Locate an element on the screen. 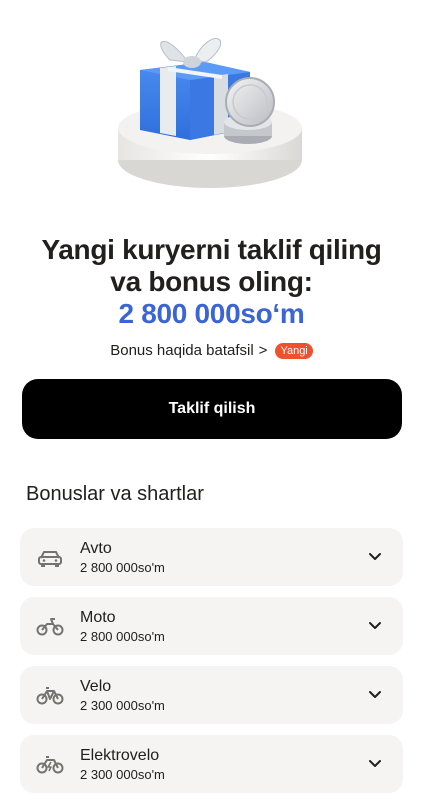  bonus-details-link: Bonus haqida batafsil > Yangi is located at coordinates (211, 350).